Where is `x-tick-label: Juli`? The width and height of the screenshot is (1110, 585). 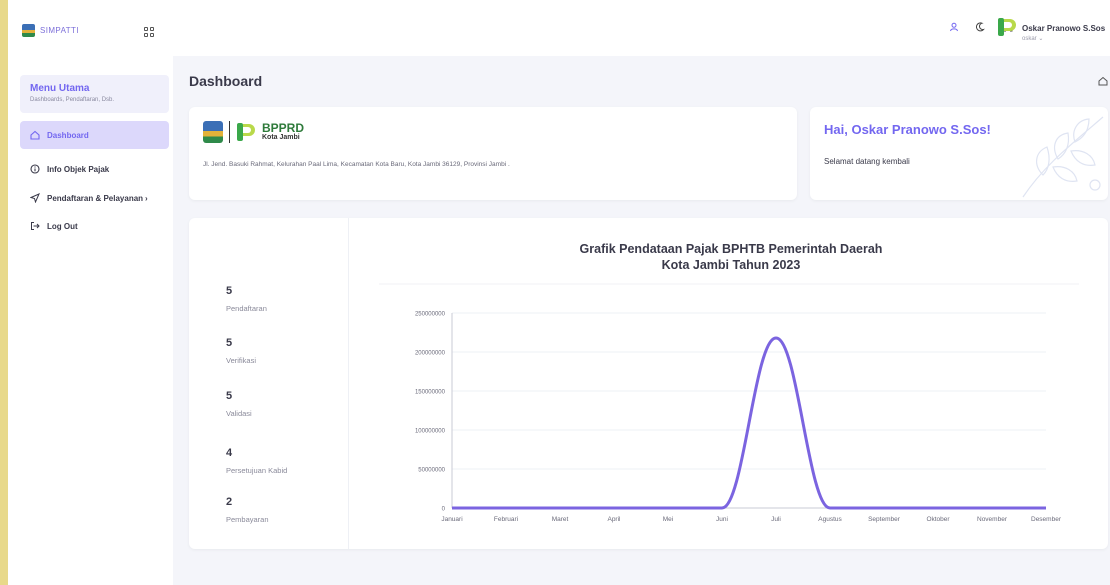 x-tick-label: Juli is located at coordinates (776, 519).